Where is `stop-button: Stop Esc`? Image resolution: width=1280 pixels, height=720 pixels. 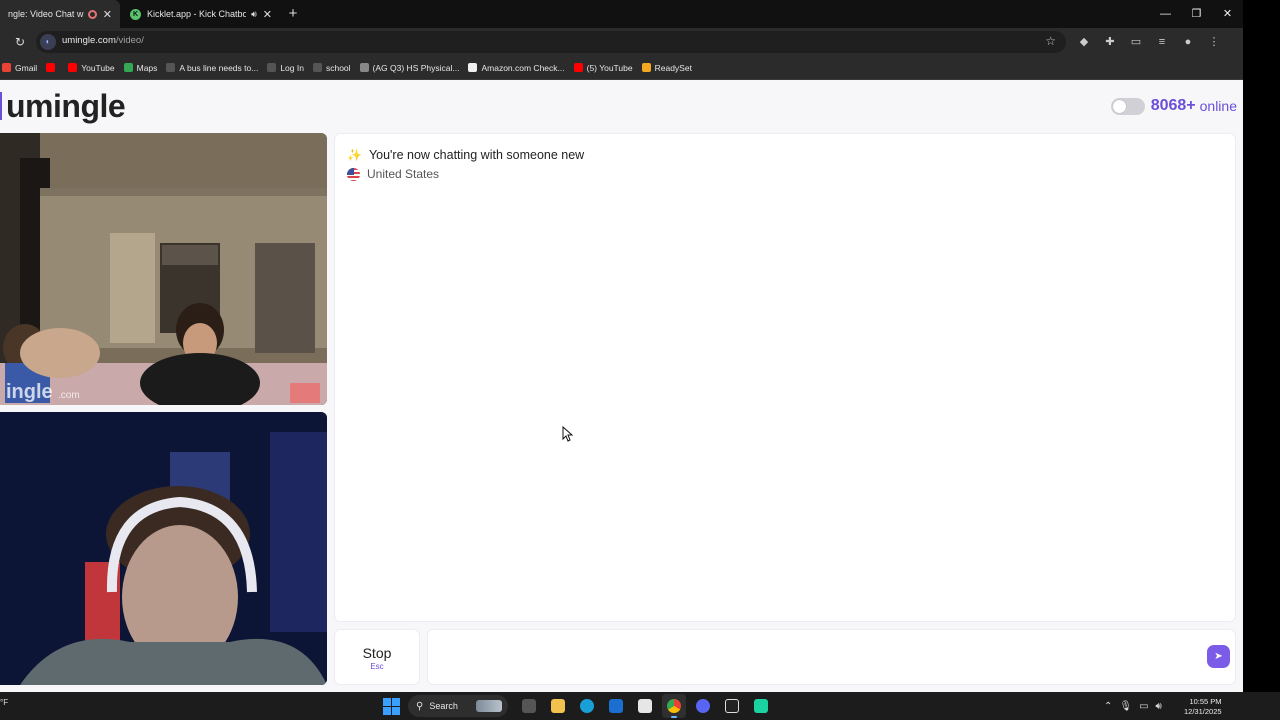
stop-button: Stop Esc is located at coordinates (377, 657).